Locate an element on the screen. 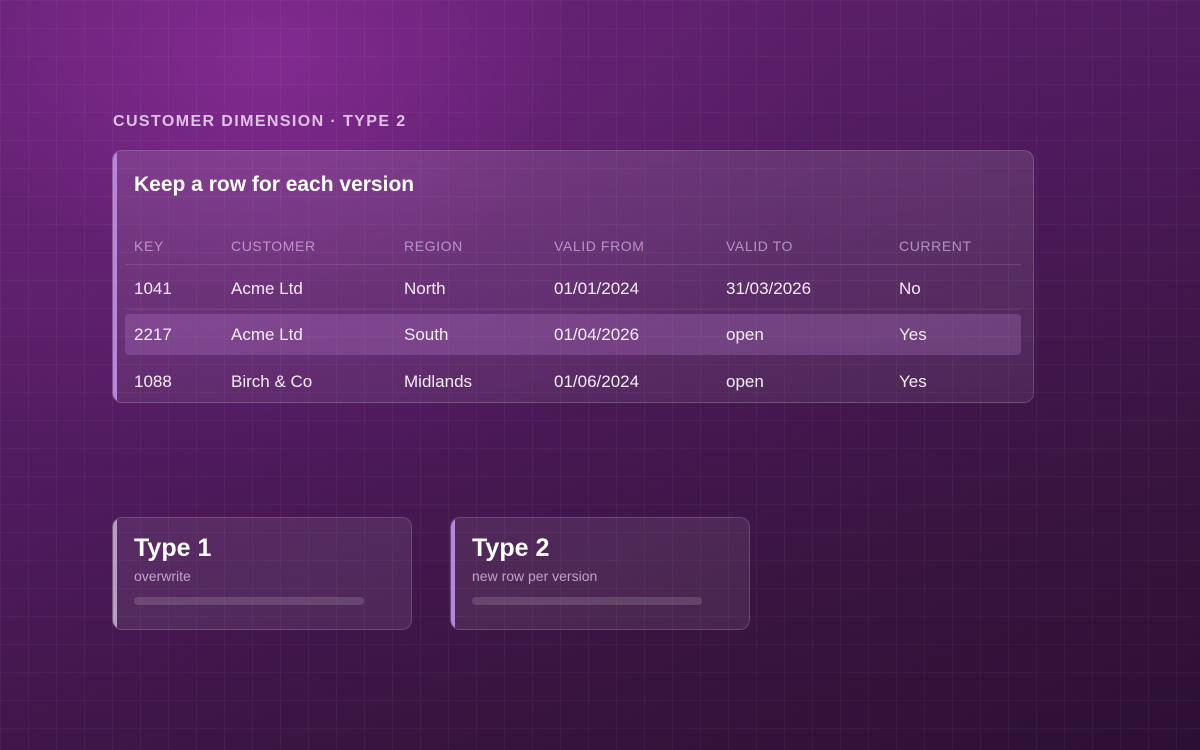  type-2-card: Type 2 new row per version is located at coordinates (600, 573).